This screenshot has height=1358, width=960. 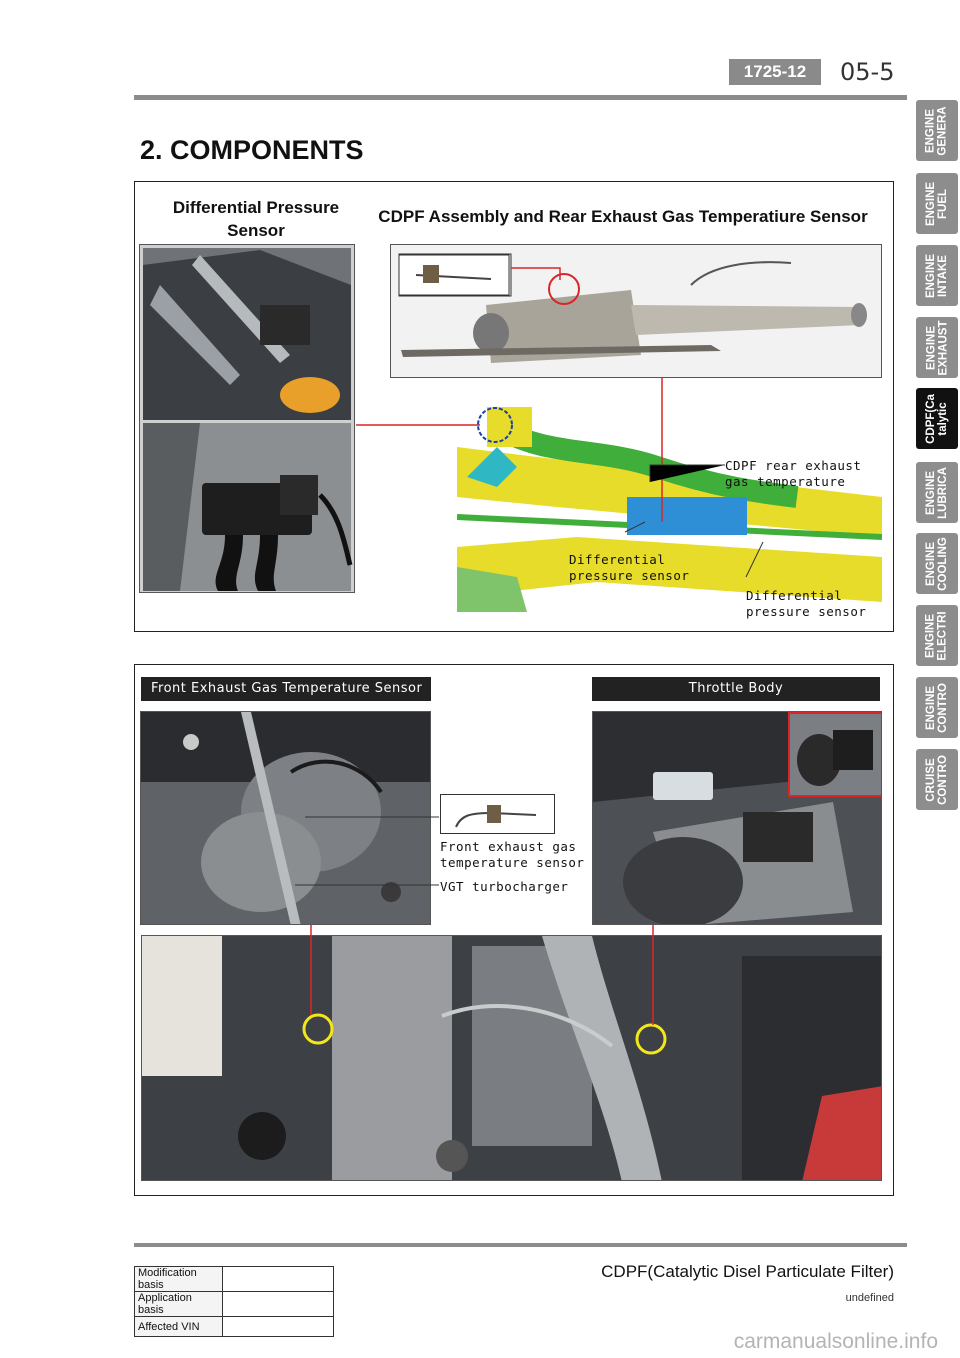 I want to click on tab-engine-electrical: ENGINE ELECTRI, so click(x=937, y=635).